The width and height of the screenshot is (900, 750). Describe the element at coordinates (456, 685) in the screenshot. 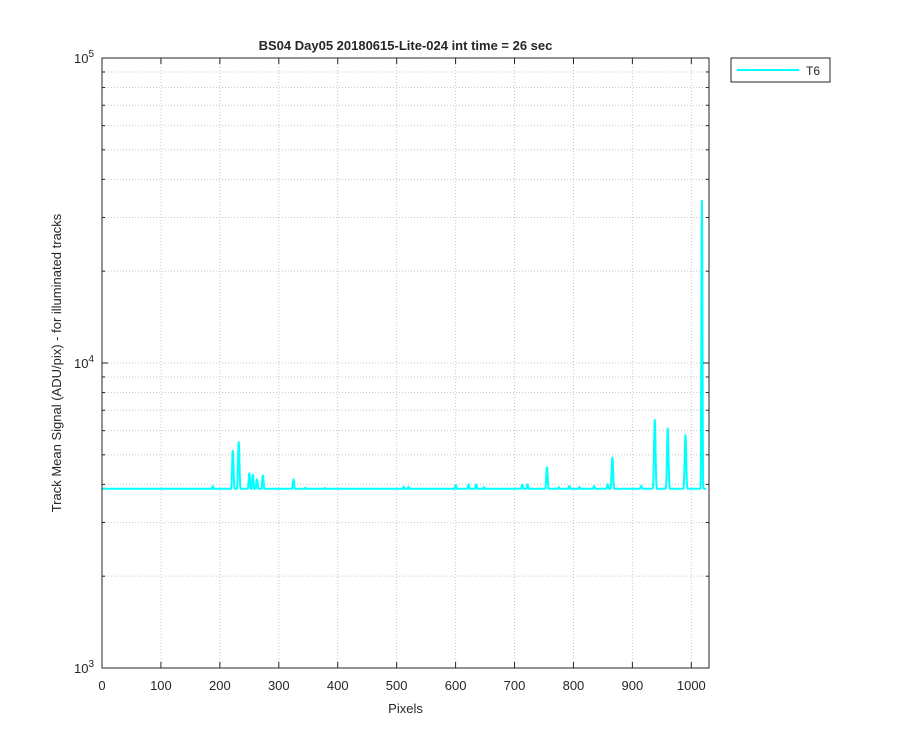

I see `x-tick-label: 600` at that location.